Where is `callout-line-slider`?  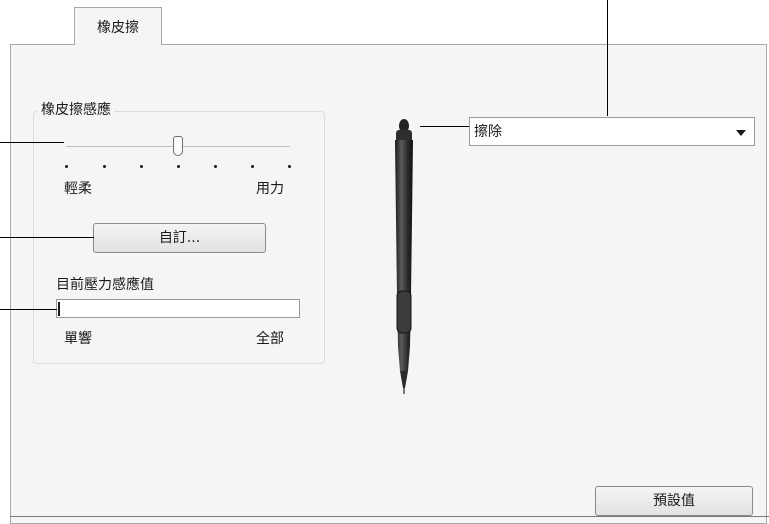 callout-line-slider is located at coordinates (32, 142).